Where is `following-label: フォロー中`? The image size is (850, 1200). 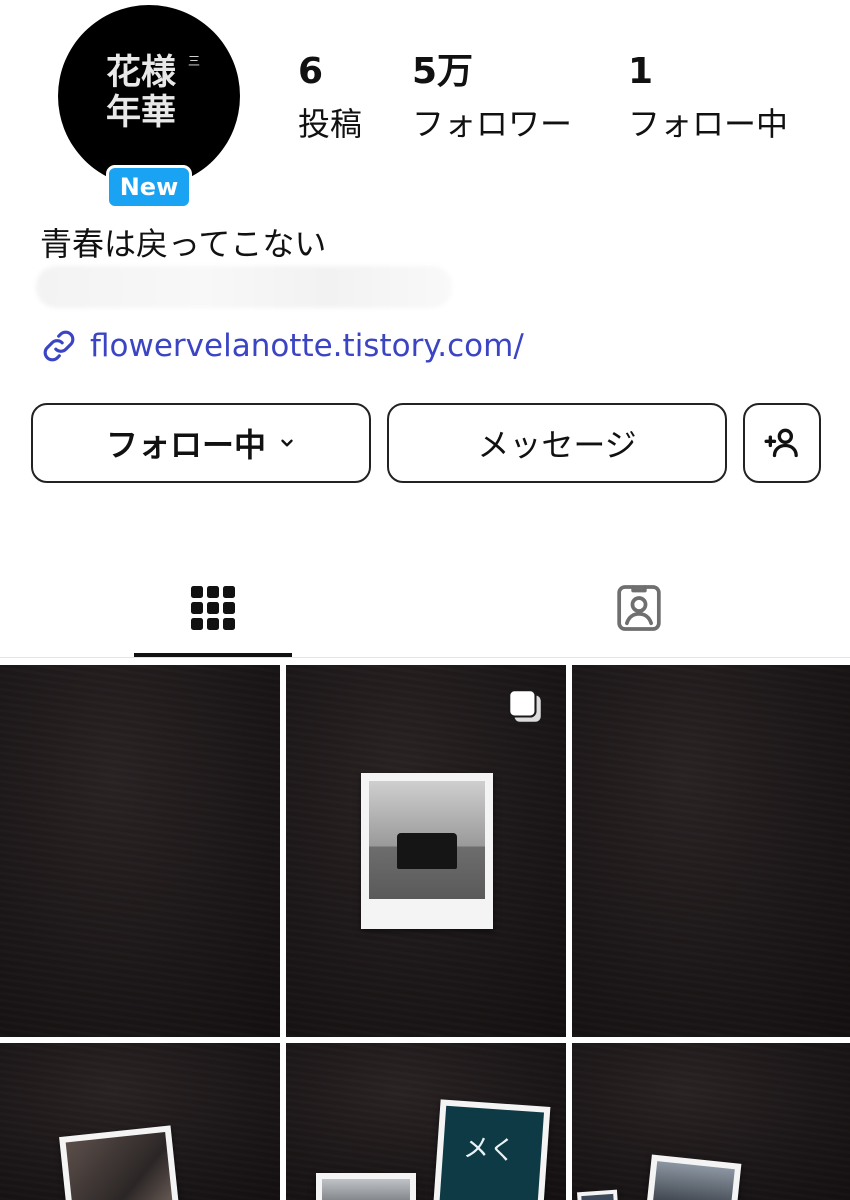
following-label: フォロー中 is located at coordinates (708, 124).